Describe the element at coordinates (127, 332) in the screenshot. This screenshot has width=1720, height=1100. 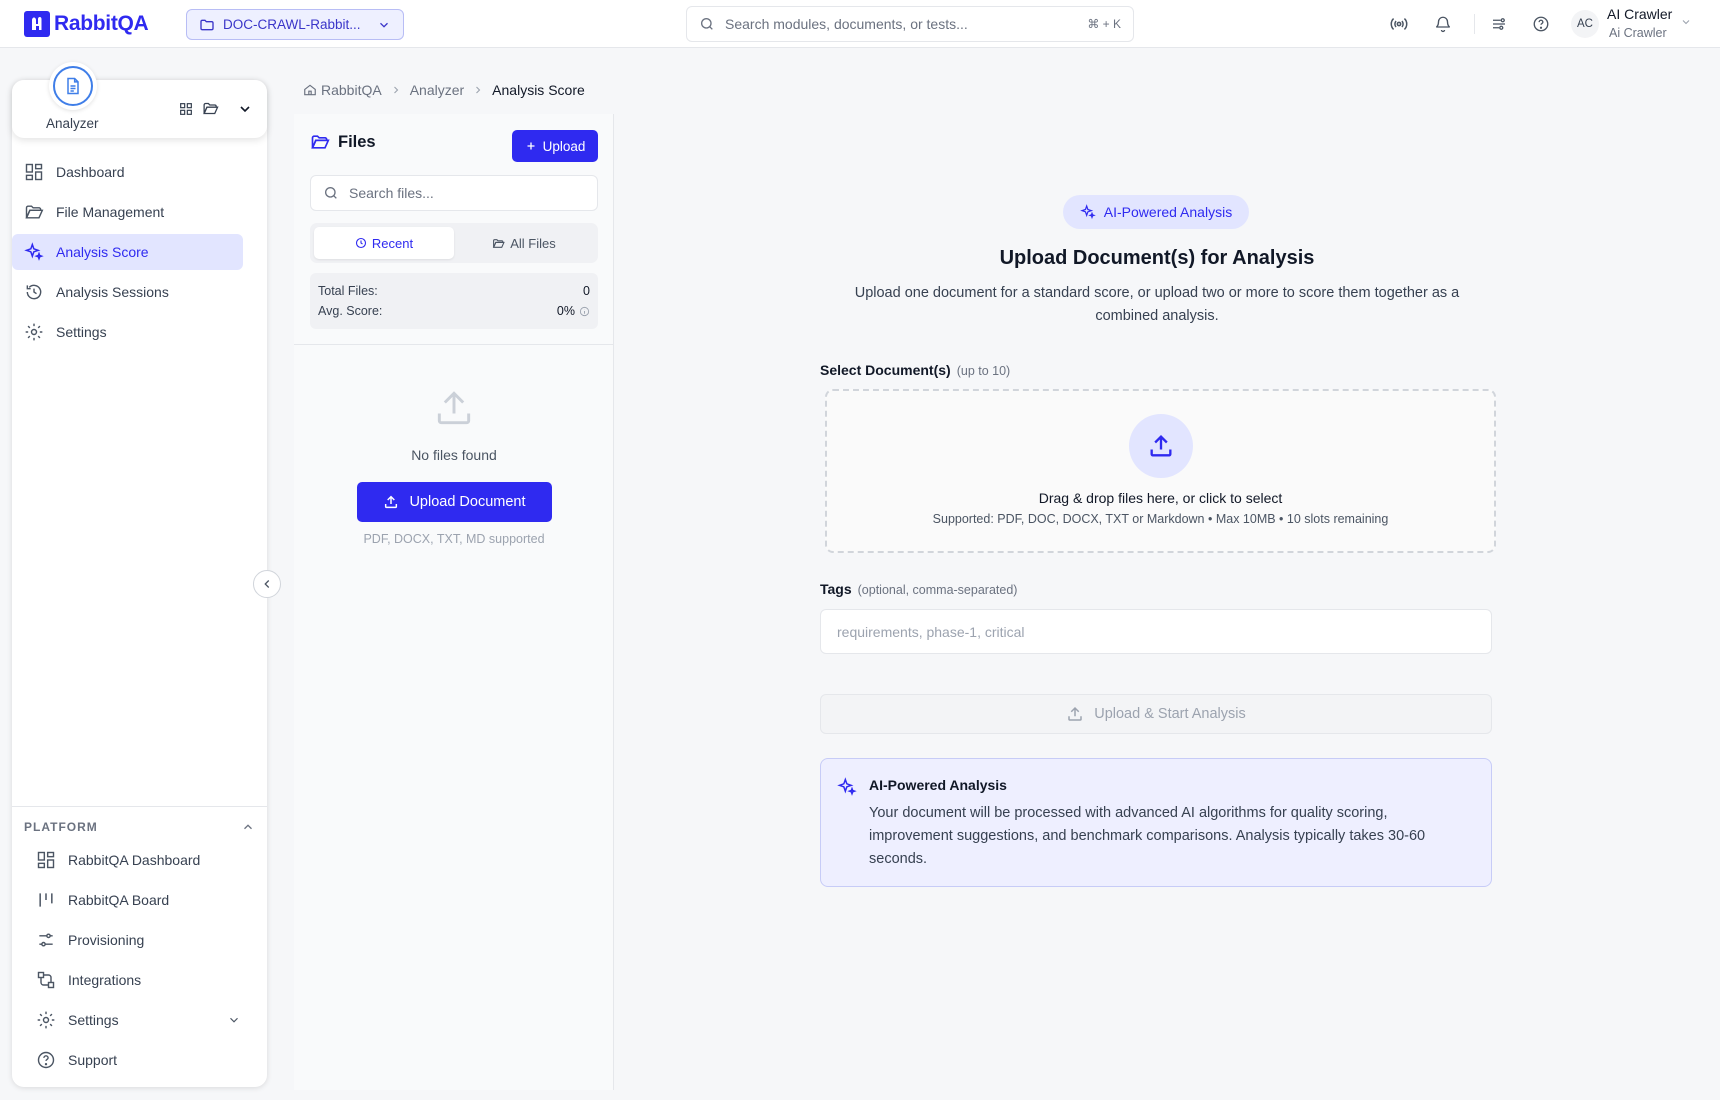
I see `sidebar-item-settings: Settings` at that location.